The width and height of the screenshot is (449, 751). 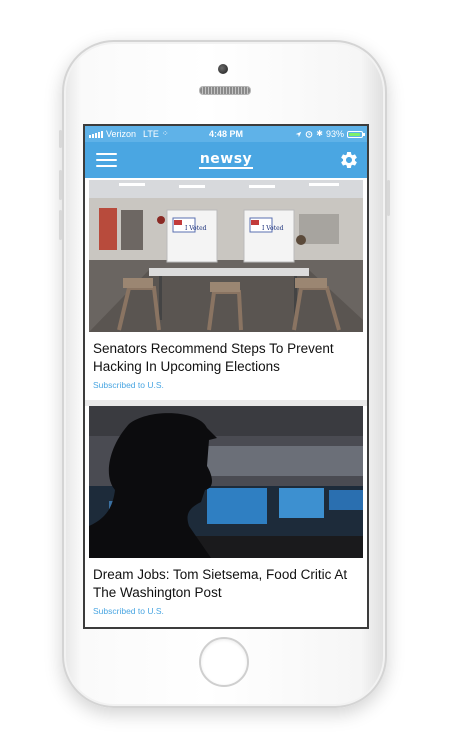 I want to click on volume-down-button, so click(x=60, y=225).